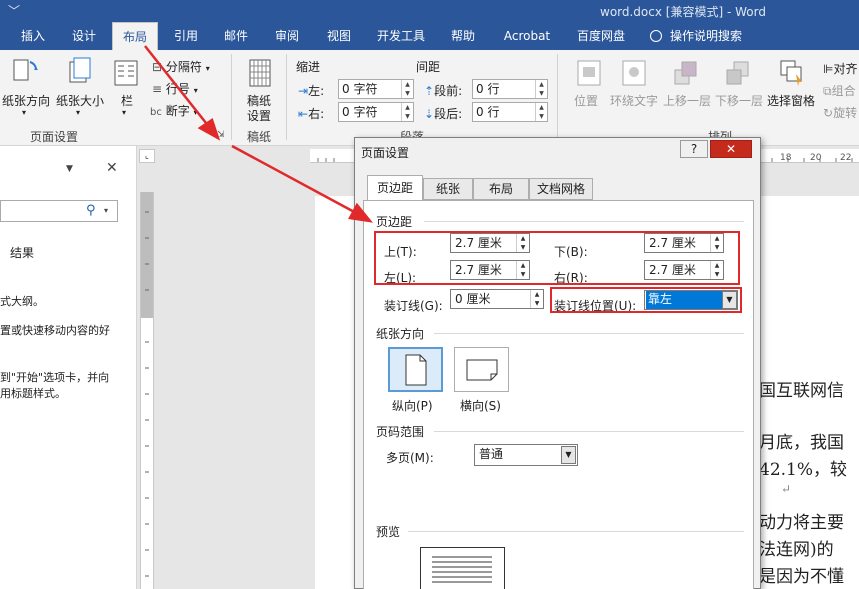  Describe the element at coordinates (497, 299) in the screenshot. I see `gutter-input: 0 厘米 ▲ ▼` at that location.